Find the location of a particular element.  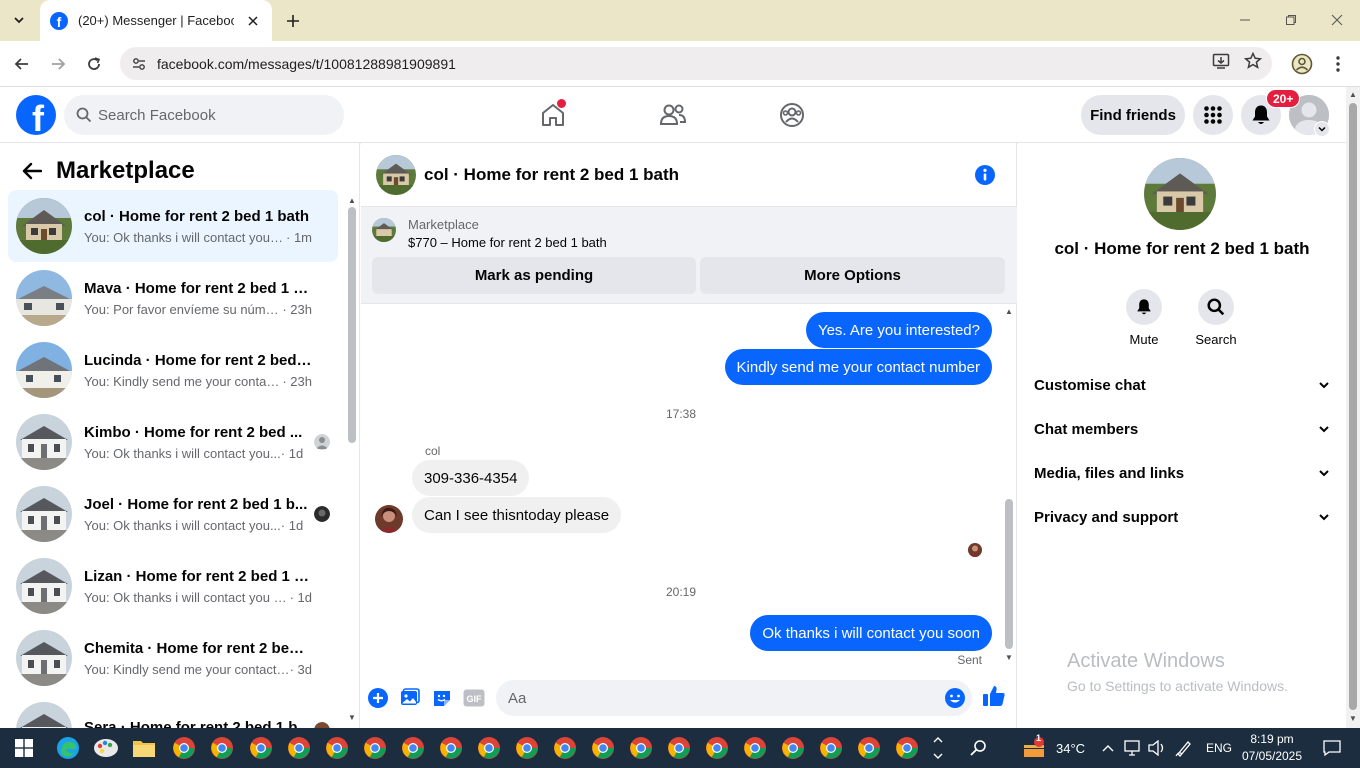

chat-title: col · Home for rent 2 bed 1 bath is located at coordinates (695, 175).